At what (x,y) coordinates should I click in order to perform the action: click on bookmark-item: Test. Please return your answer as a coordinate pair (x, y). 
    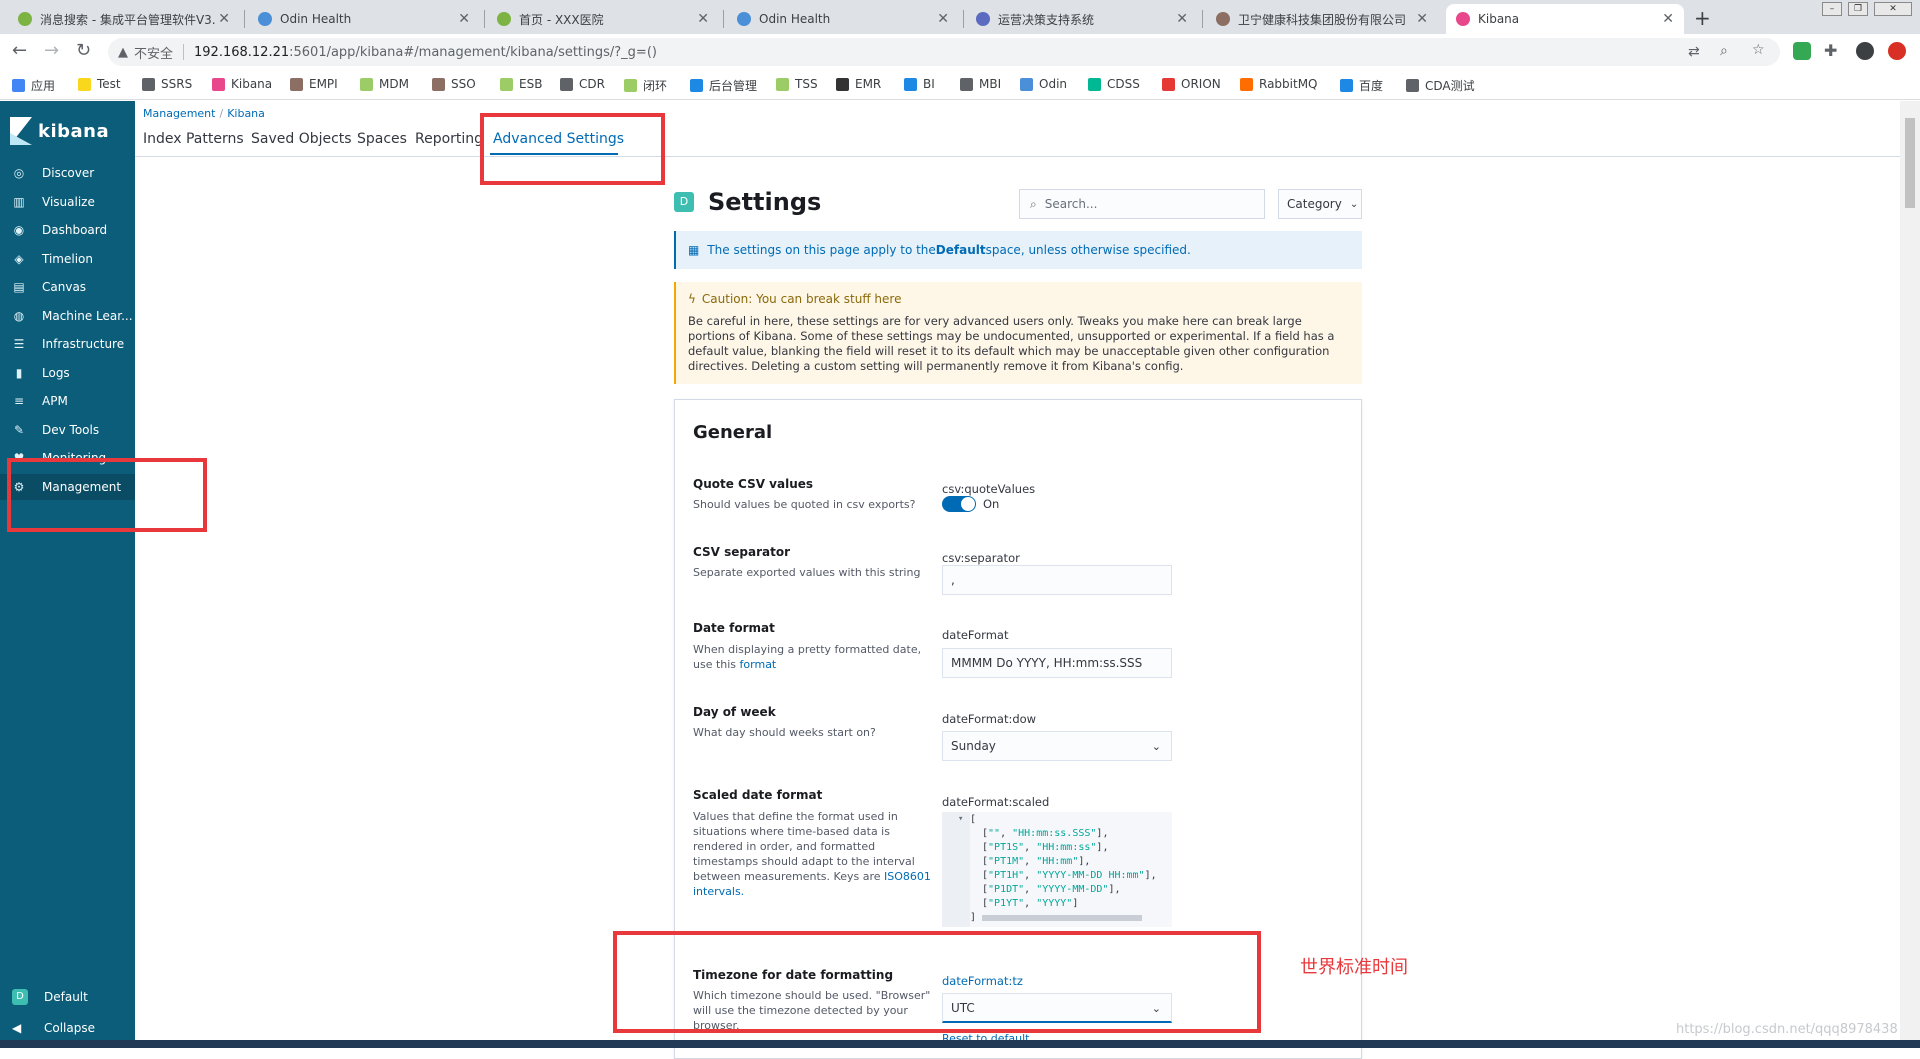
    Looking at the image, I should click on (99, 84).